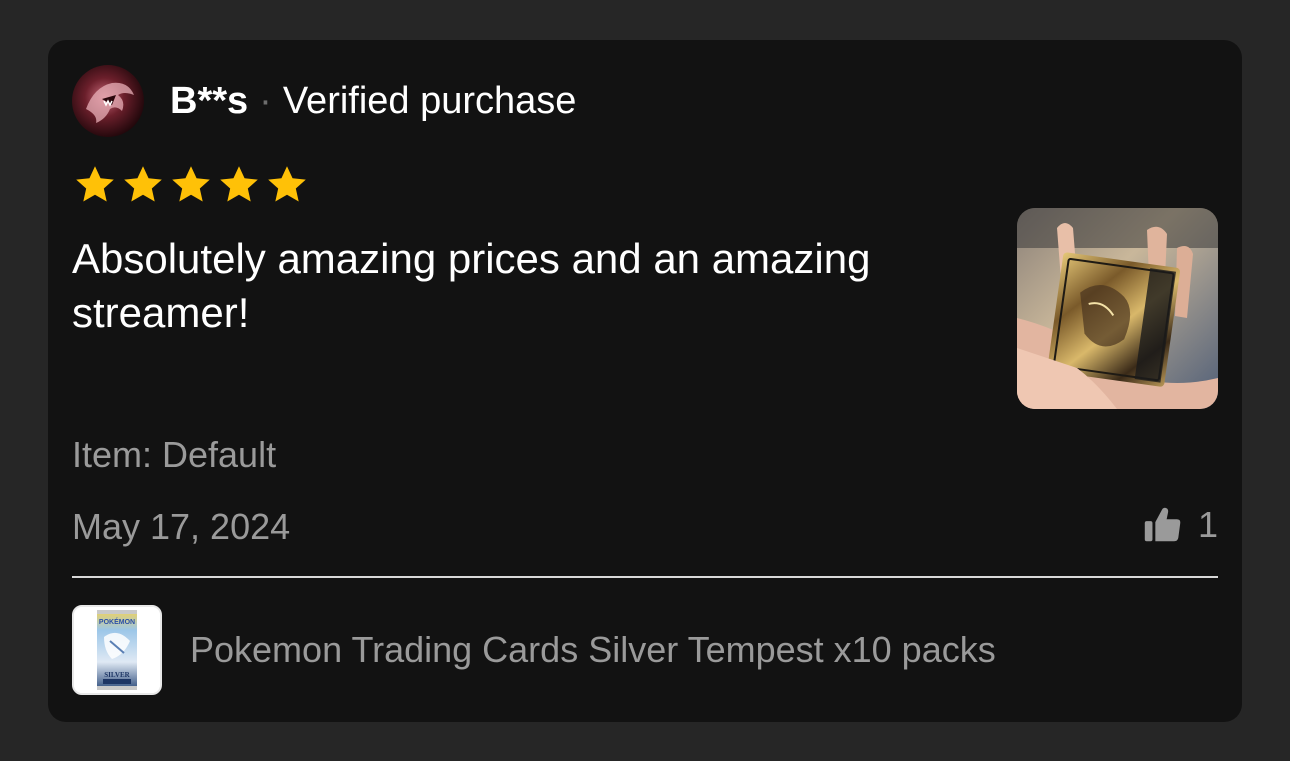  What do you see at coordinates (645, 577) in the screenshot?
I see `divider` at bounding box center [645, 577].